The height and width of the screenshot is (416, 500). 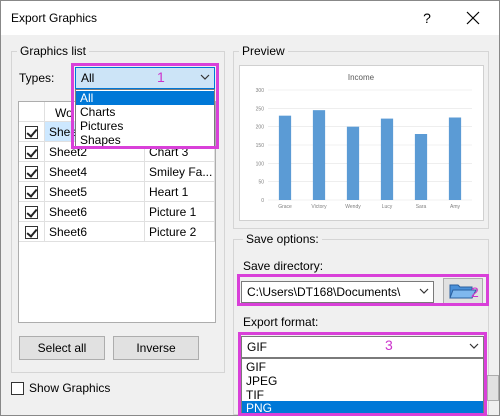 I want to click on y-tick-label: 150, so click(x=260, y=146).